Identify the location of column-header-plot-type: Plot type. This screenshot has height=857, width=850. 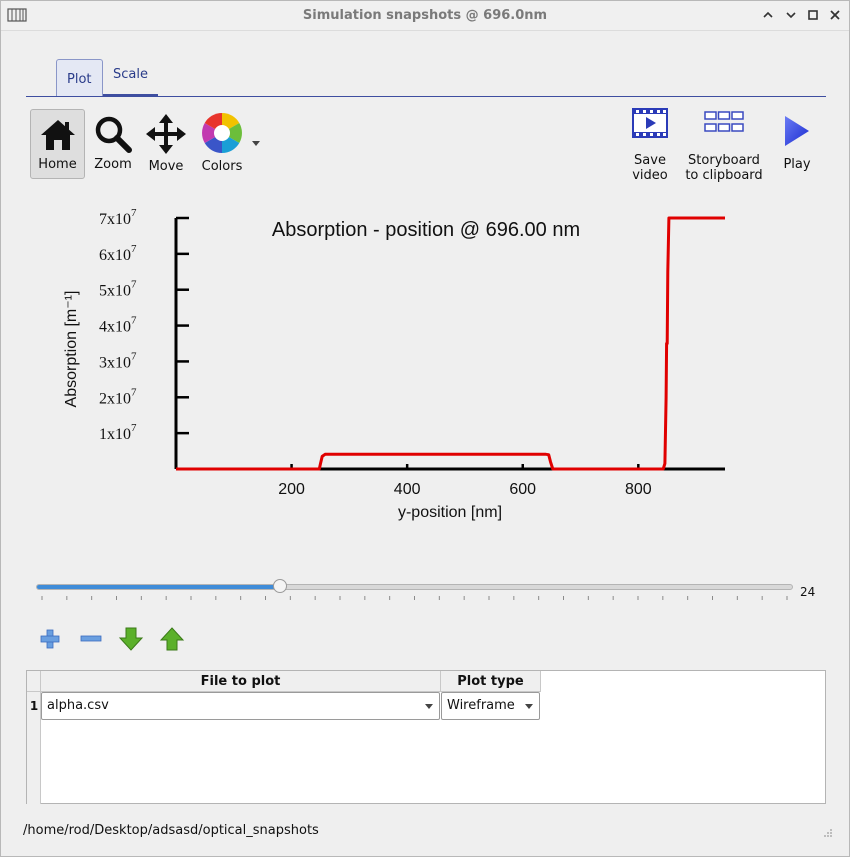
(491, 681).